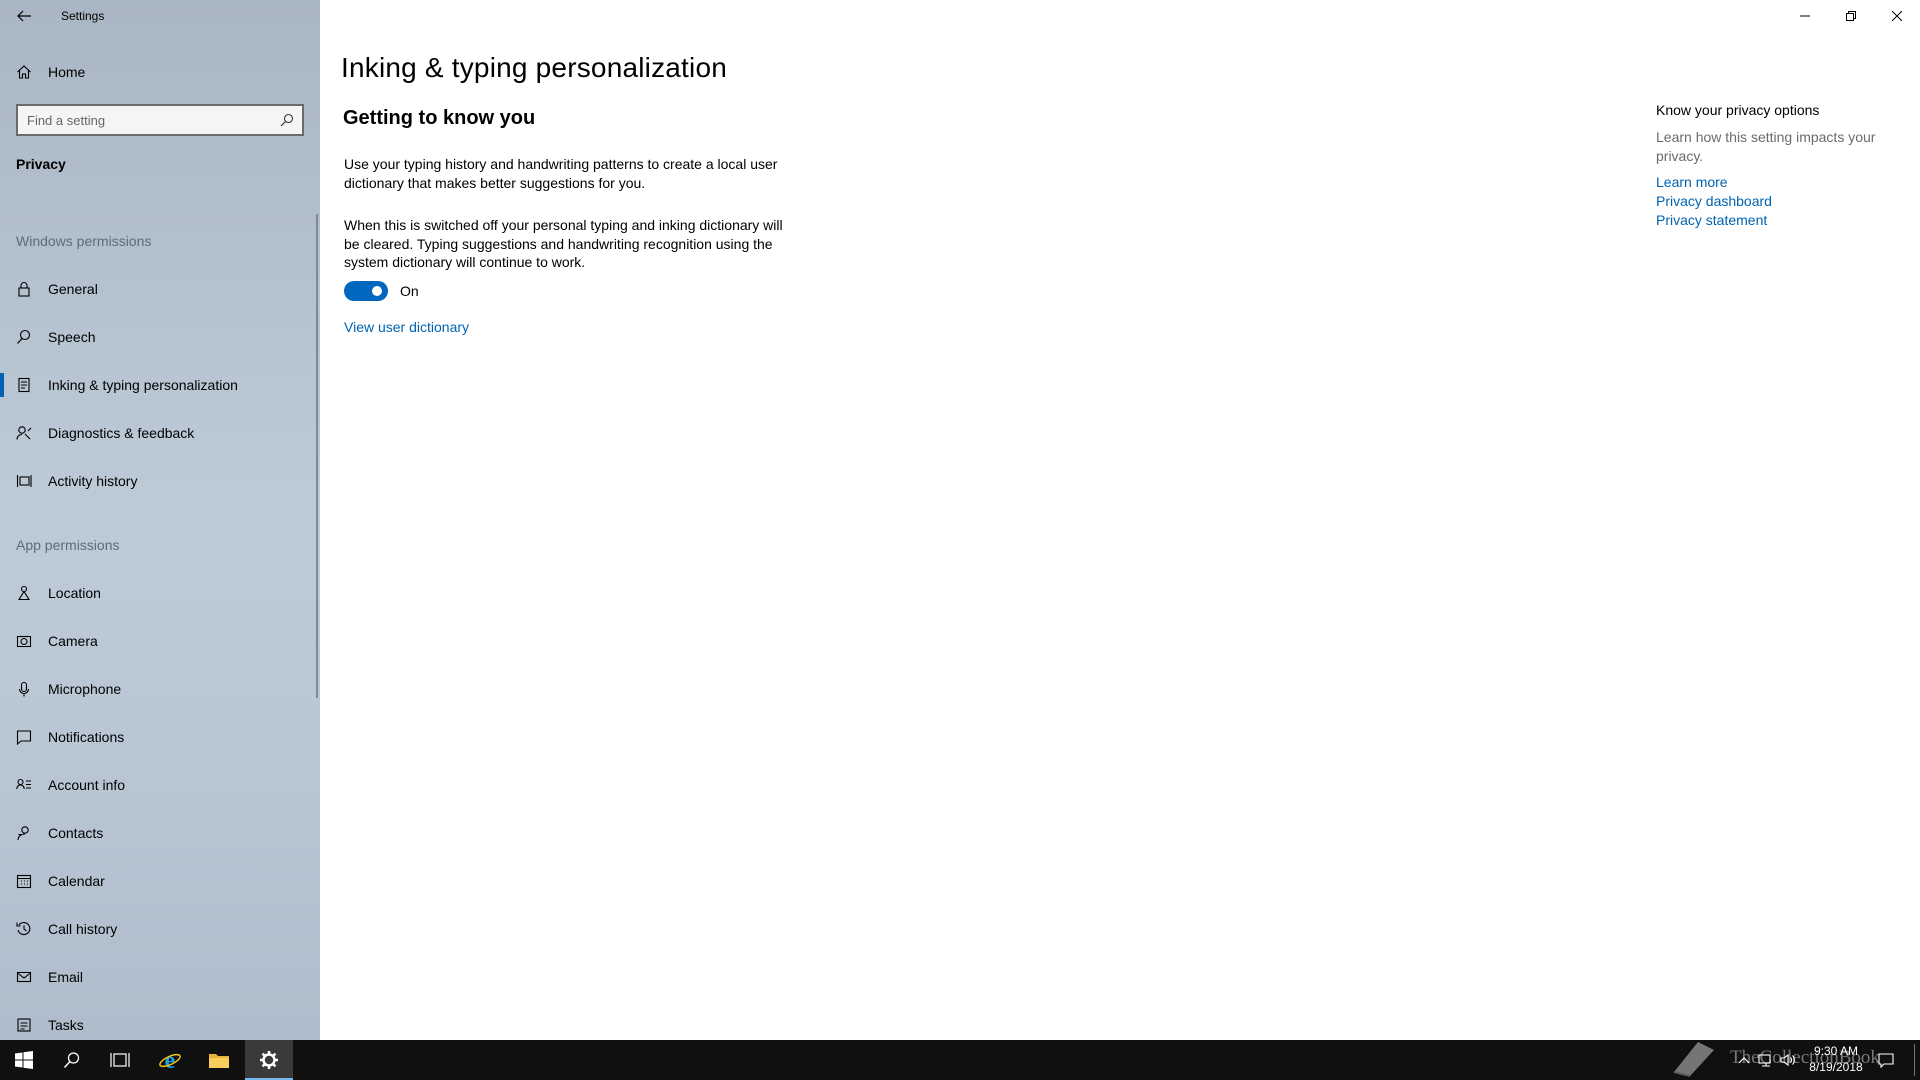 This screenshot has height=1080, width=1920. I want to click on settings-gear-icon, so click(269, 1060).